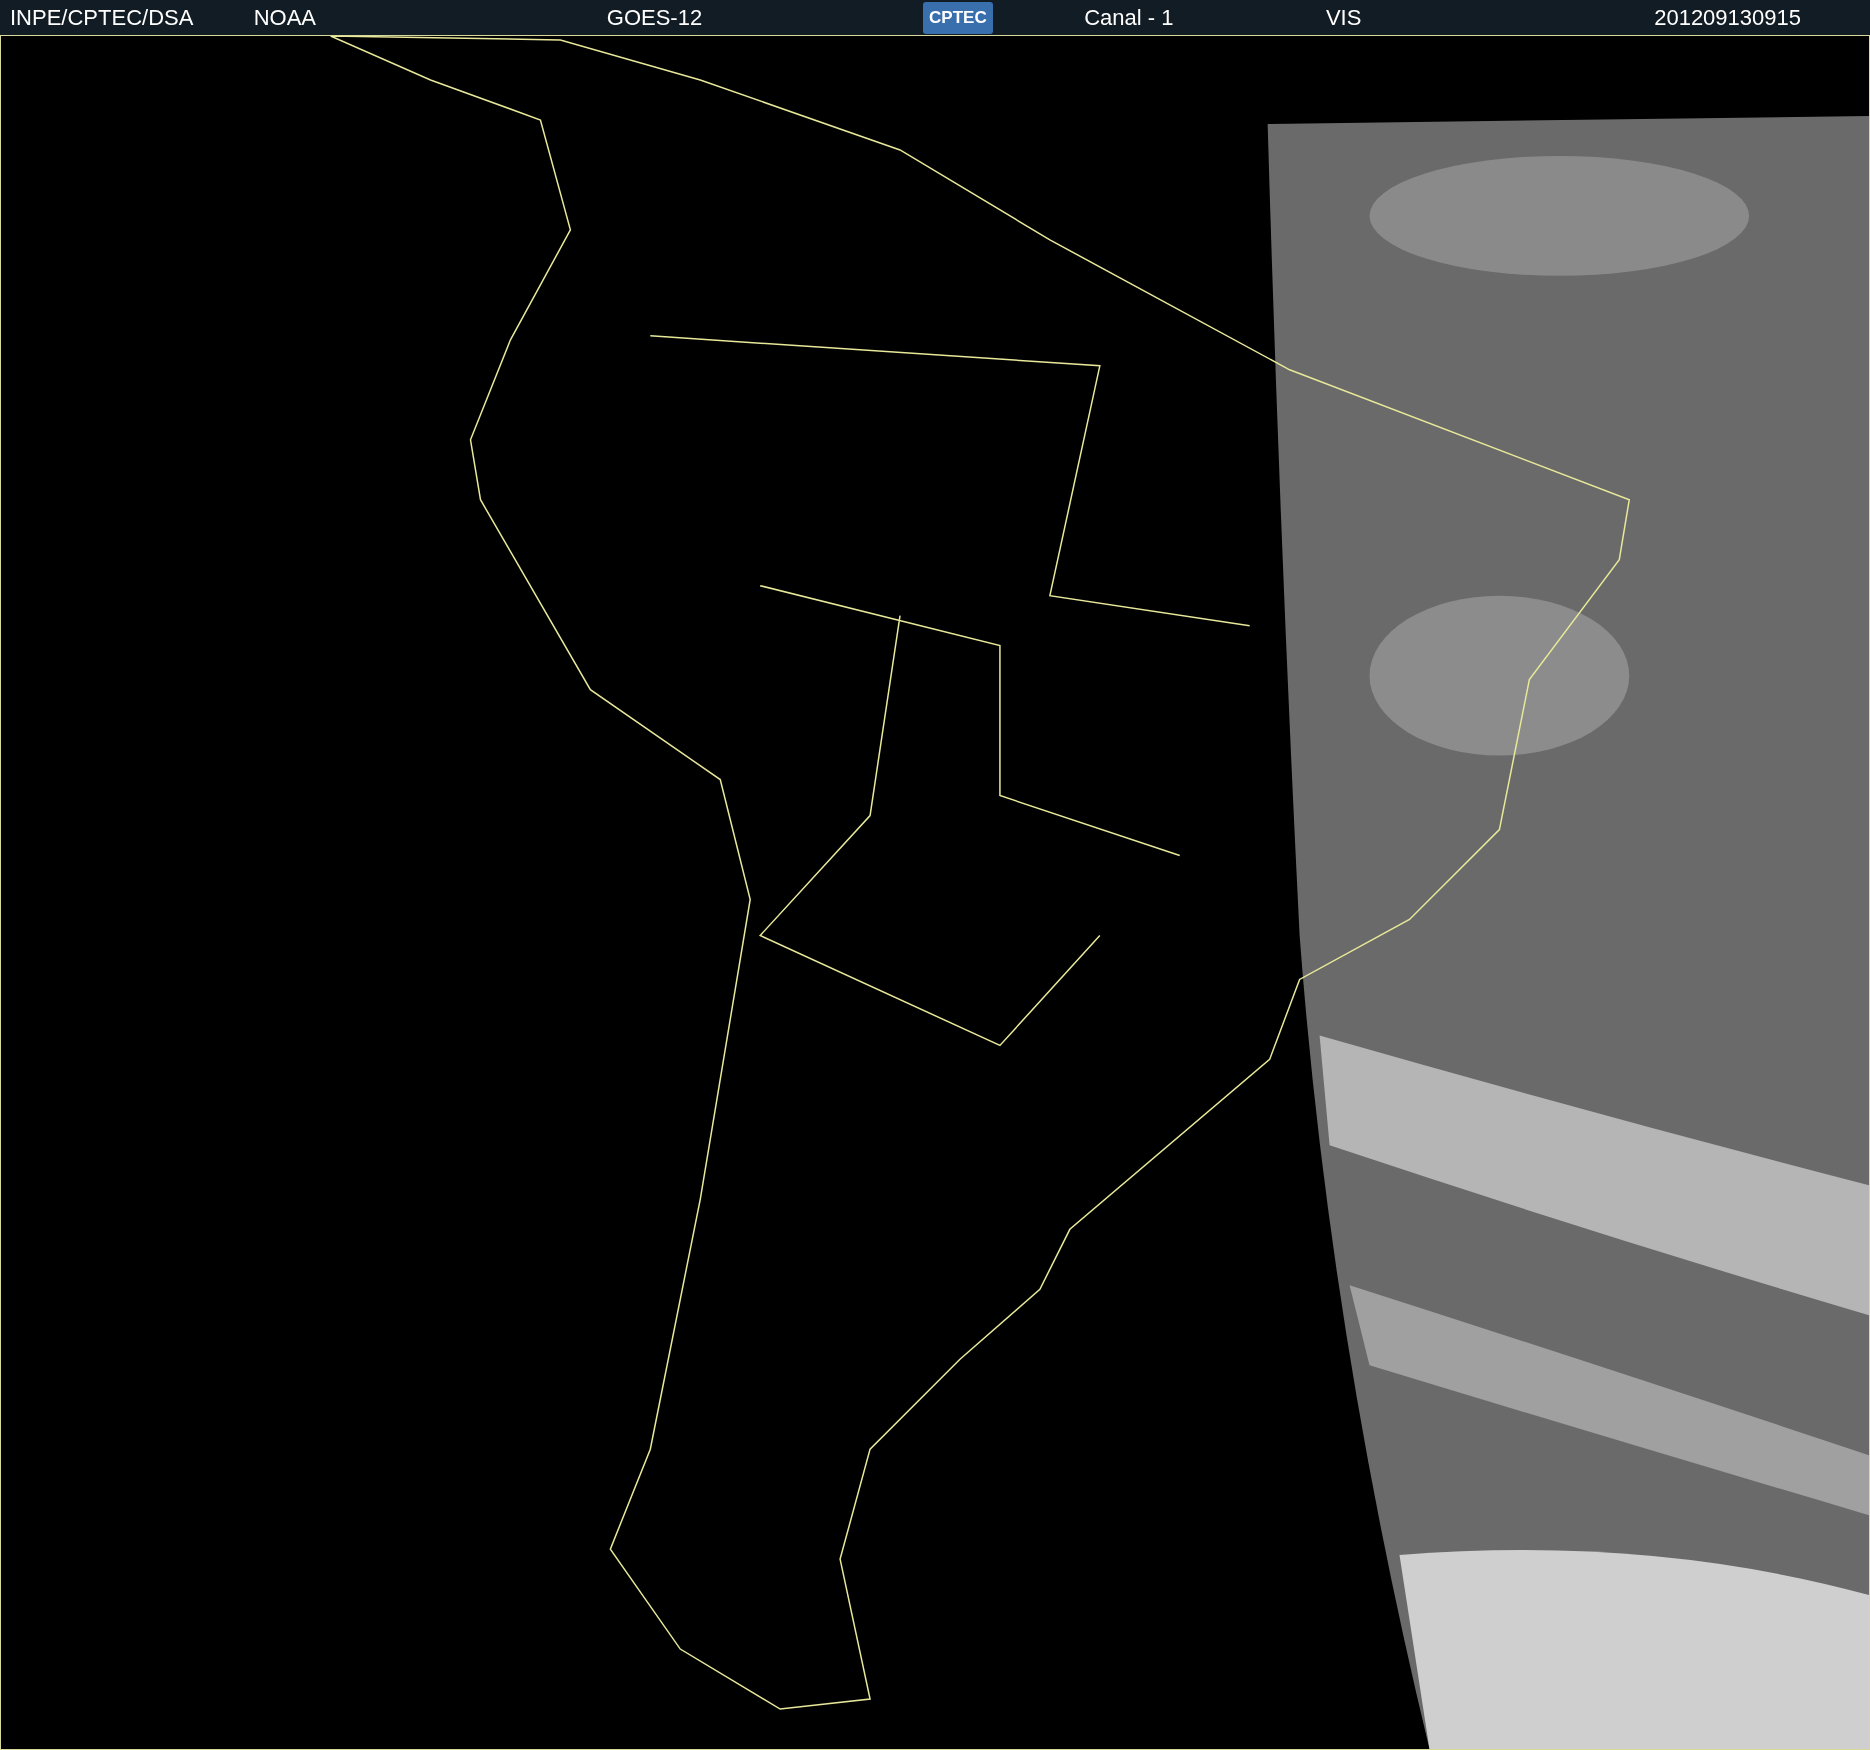 The width and height of the screenshot is (1870, 1750). I want to click on header-label: VIS, so click(1343, 17).